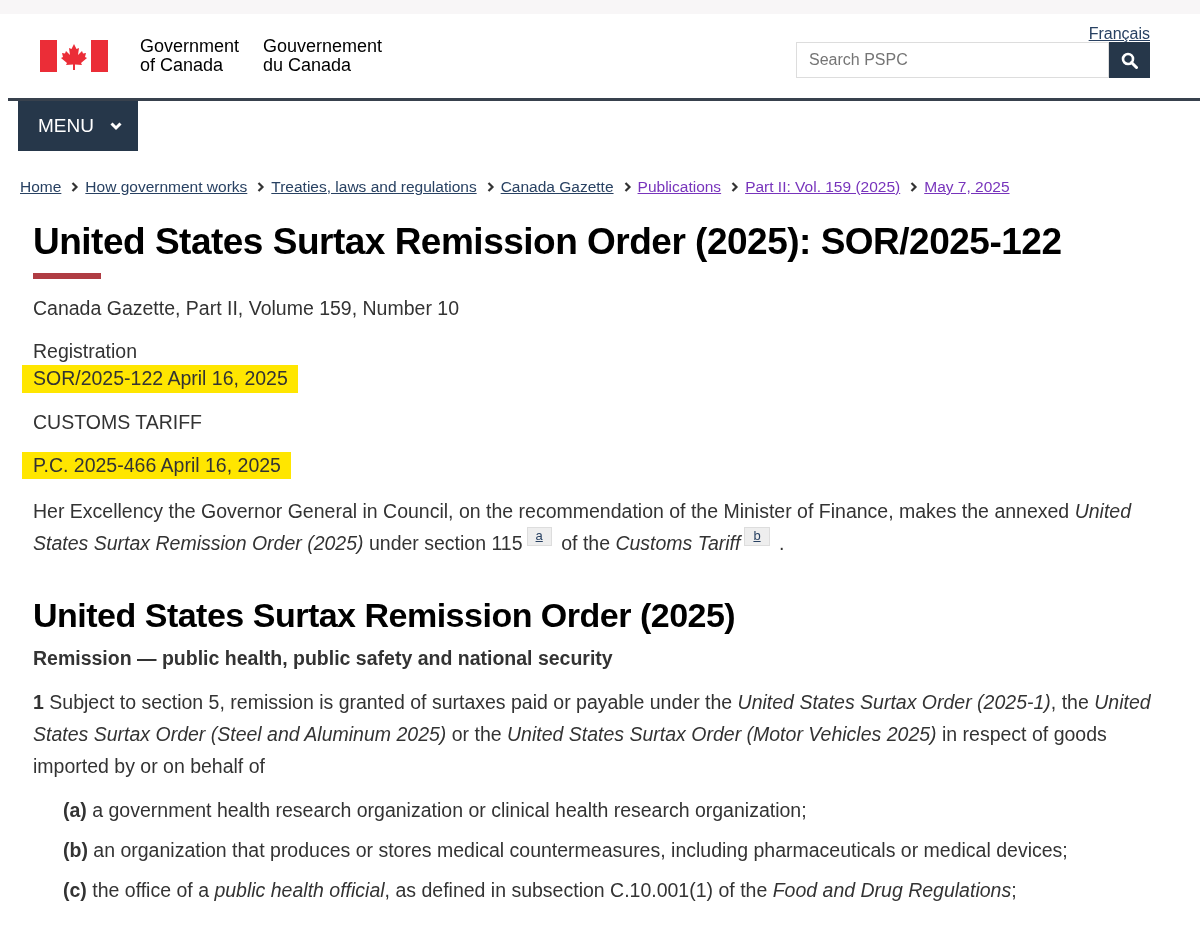  Describe the element at coordinates (323, 56) in the screenshot. I see `wordmark-text: Gouvernement du Canada` at that location.